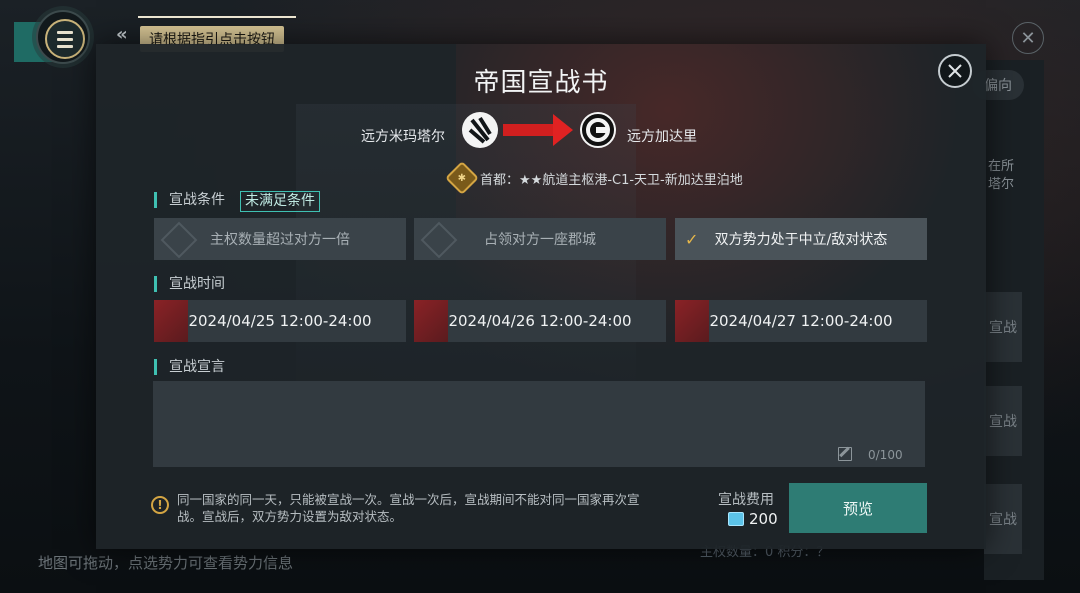  Describe the element at coordinates (1028, 38) in the screenshot. I see `background-close-icon: ✕` at that location.